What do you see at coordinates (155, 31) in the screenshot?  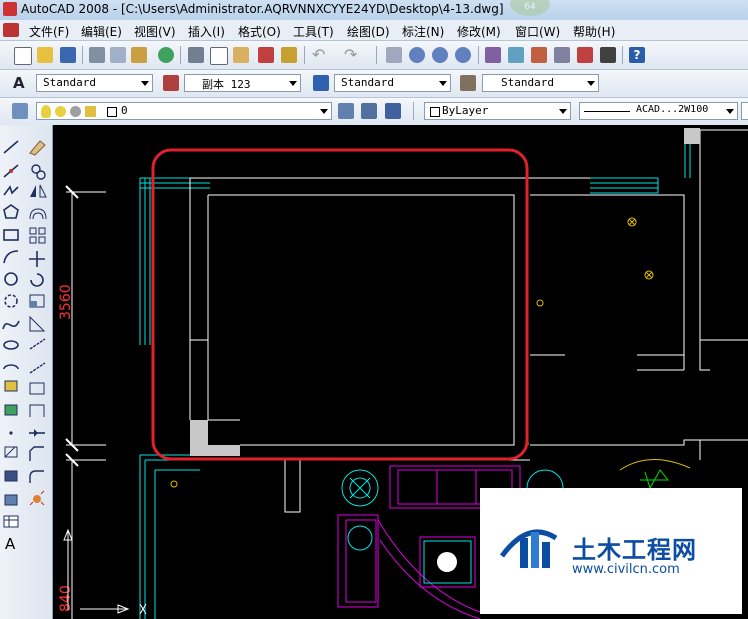 I see `menu-view: 视图(V)` at bounding box center [155, 31].